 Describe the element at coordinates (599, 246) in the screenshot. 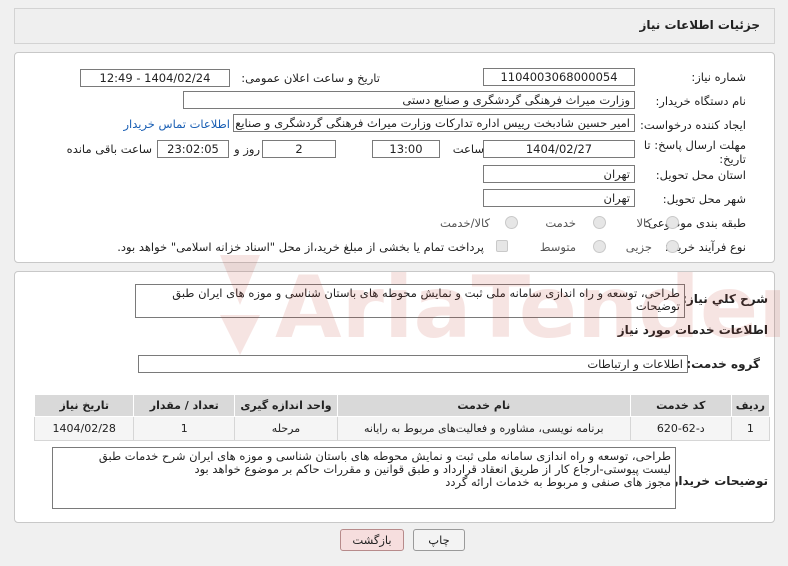

I see `process-medium-radio` at that location.